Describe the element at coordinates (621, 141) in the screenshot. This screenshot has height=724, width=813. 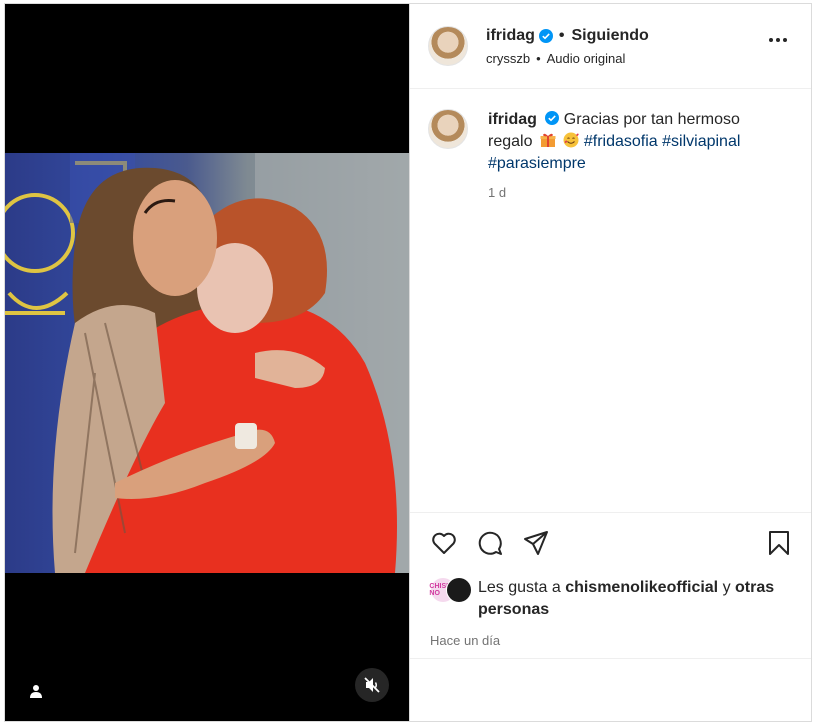
I see `hashtag-link: #fridasofia` at that location.